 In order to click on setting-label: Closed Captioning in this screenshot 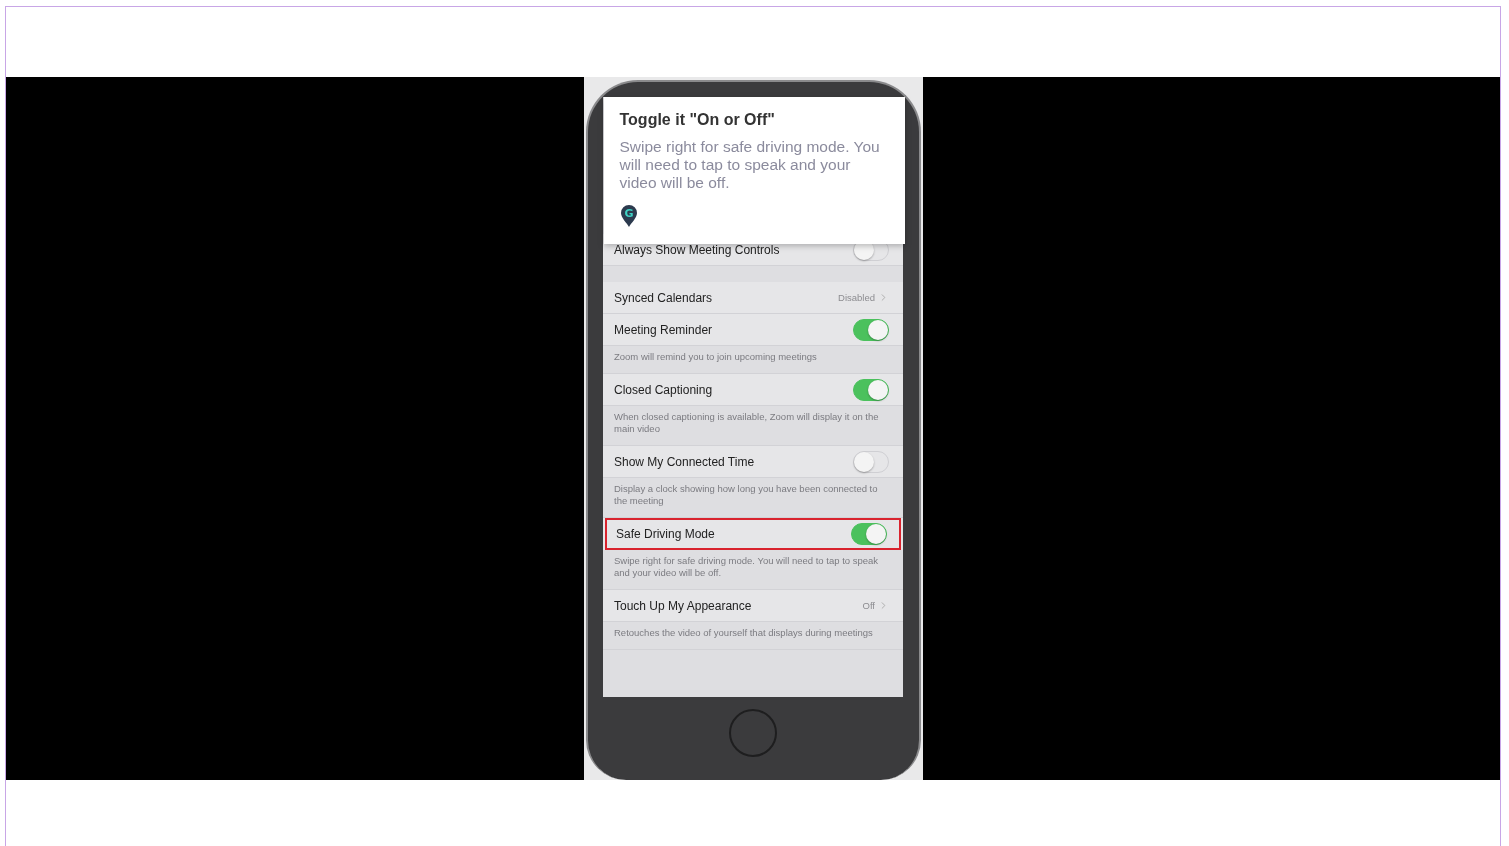, I will do `click(663, 389)`.